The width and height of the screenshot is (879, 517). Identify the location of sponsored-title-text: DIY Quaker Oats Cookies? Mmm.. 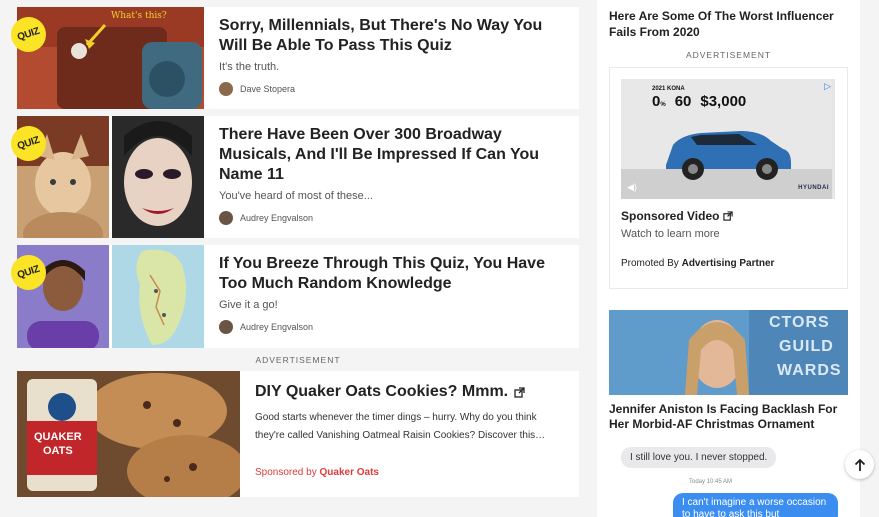
(382, 391).